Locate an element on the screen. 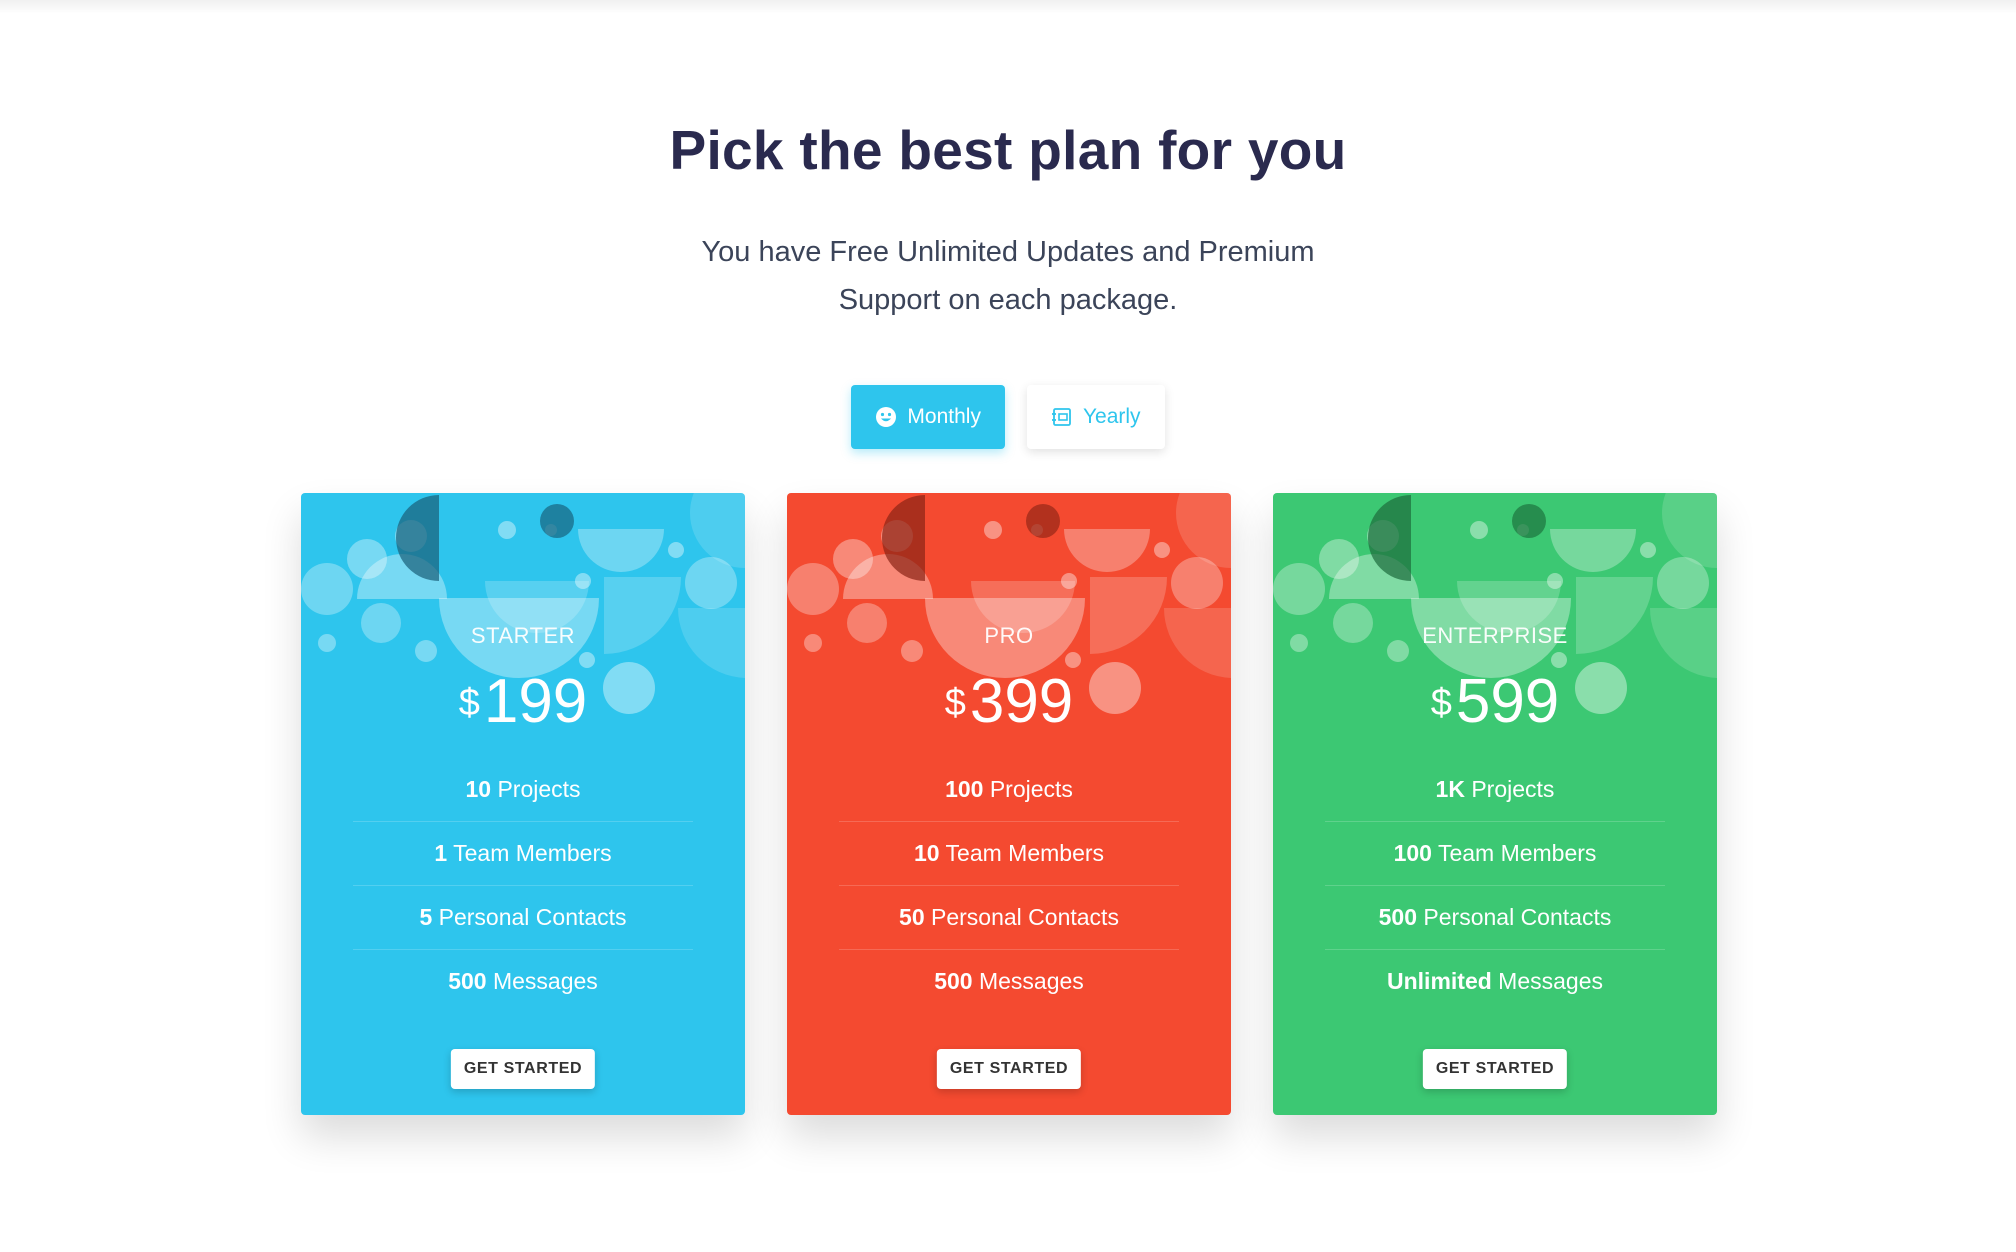 This screenshot has width=2016, height=1252. get-started-button-starter: GET STARTED is located at coordinates (523, 1069).